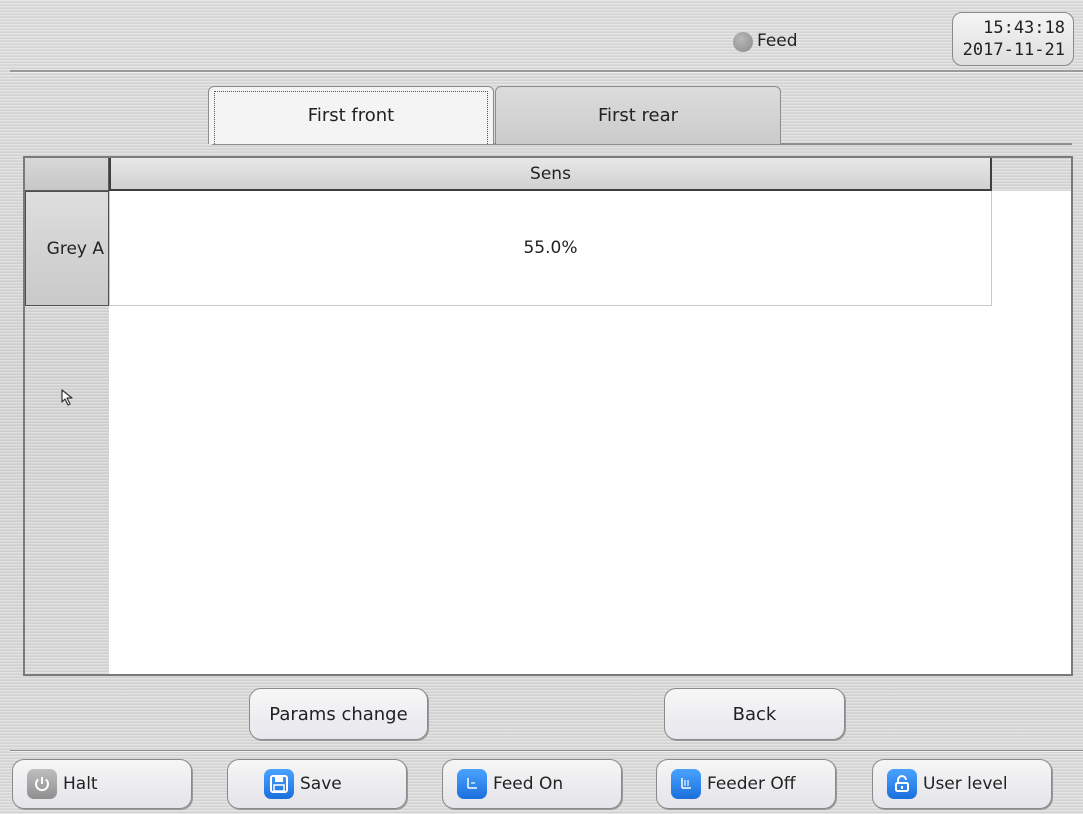  I want to click on feed-on-icon, so click(472, 784).